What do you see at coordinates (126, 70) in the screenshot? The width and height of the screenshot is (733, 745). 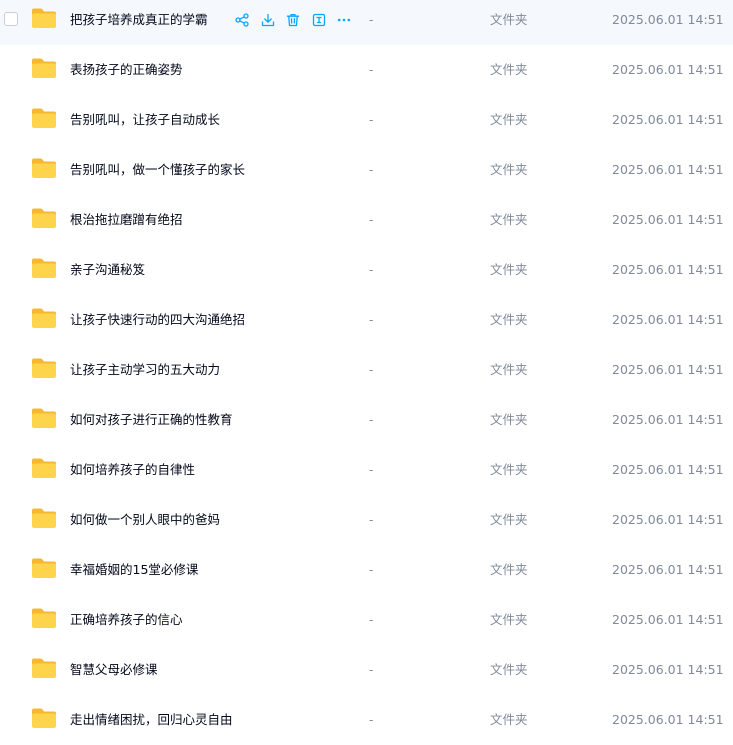 I see `file-name: 表扬孩子的正确姿势` at bounding box center [126, 70].